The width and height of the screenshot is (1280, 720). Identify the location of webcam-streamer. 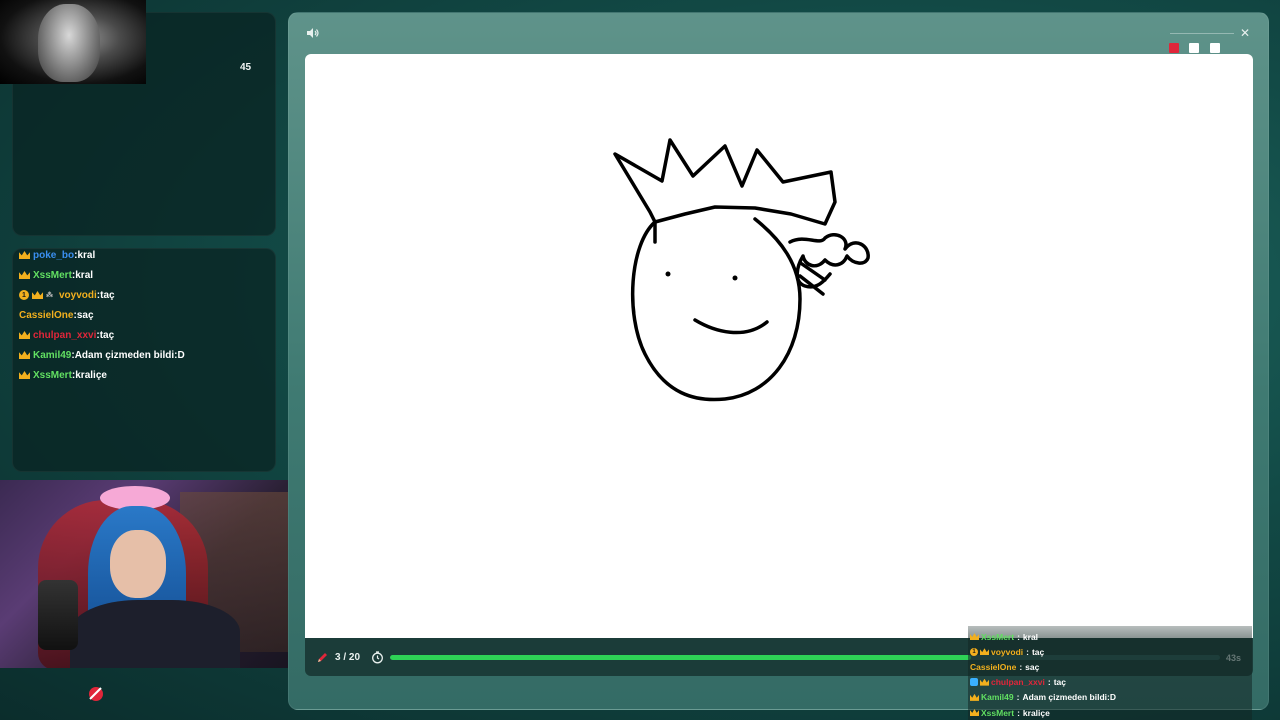
(149, 574).